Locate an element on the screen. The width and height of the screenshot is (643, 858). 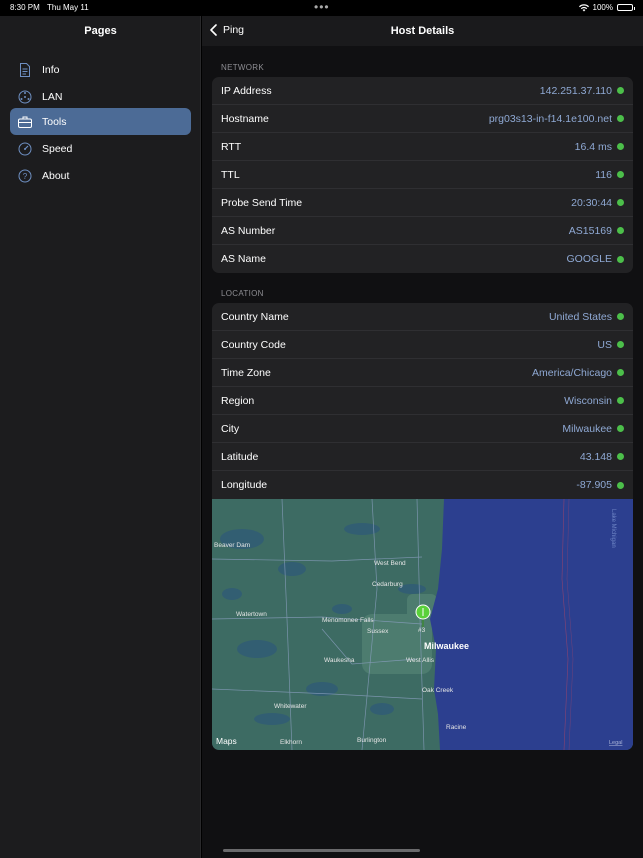
list-item: Hostname prg03s13-in-f14.1e100.net is located at coordinates (422, 119).